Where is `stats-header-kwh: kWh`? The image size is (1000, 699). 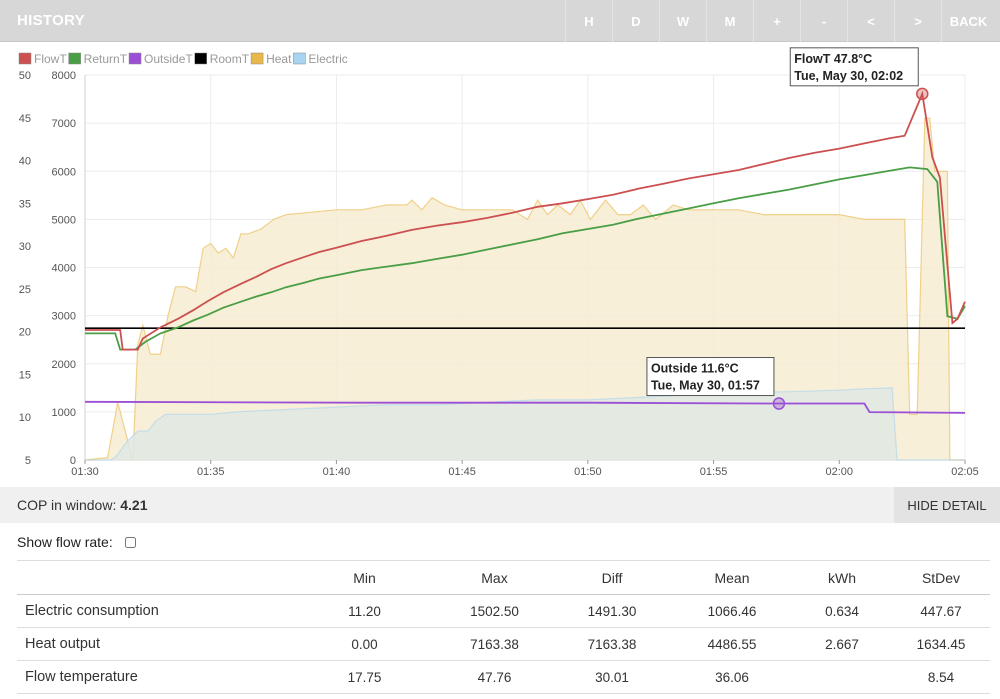 stats-header-kwh: kWh is located at coordinates (842, 577).